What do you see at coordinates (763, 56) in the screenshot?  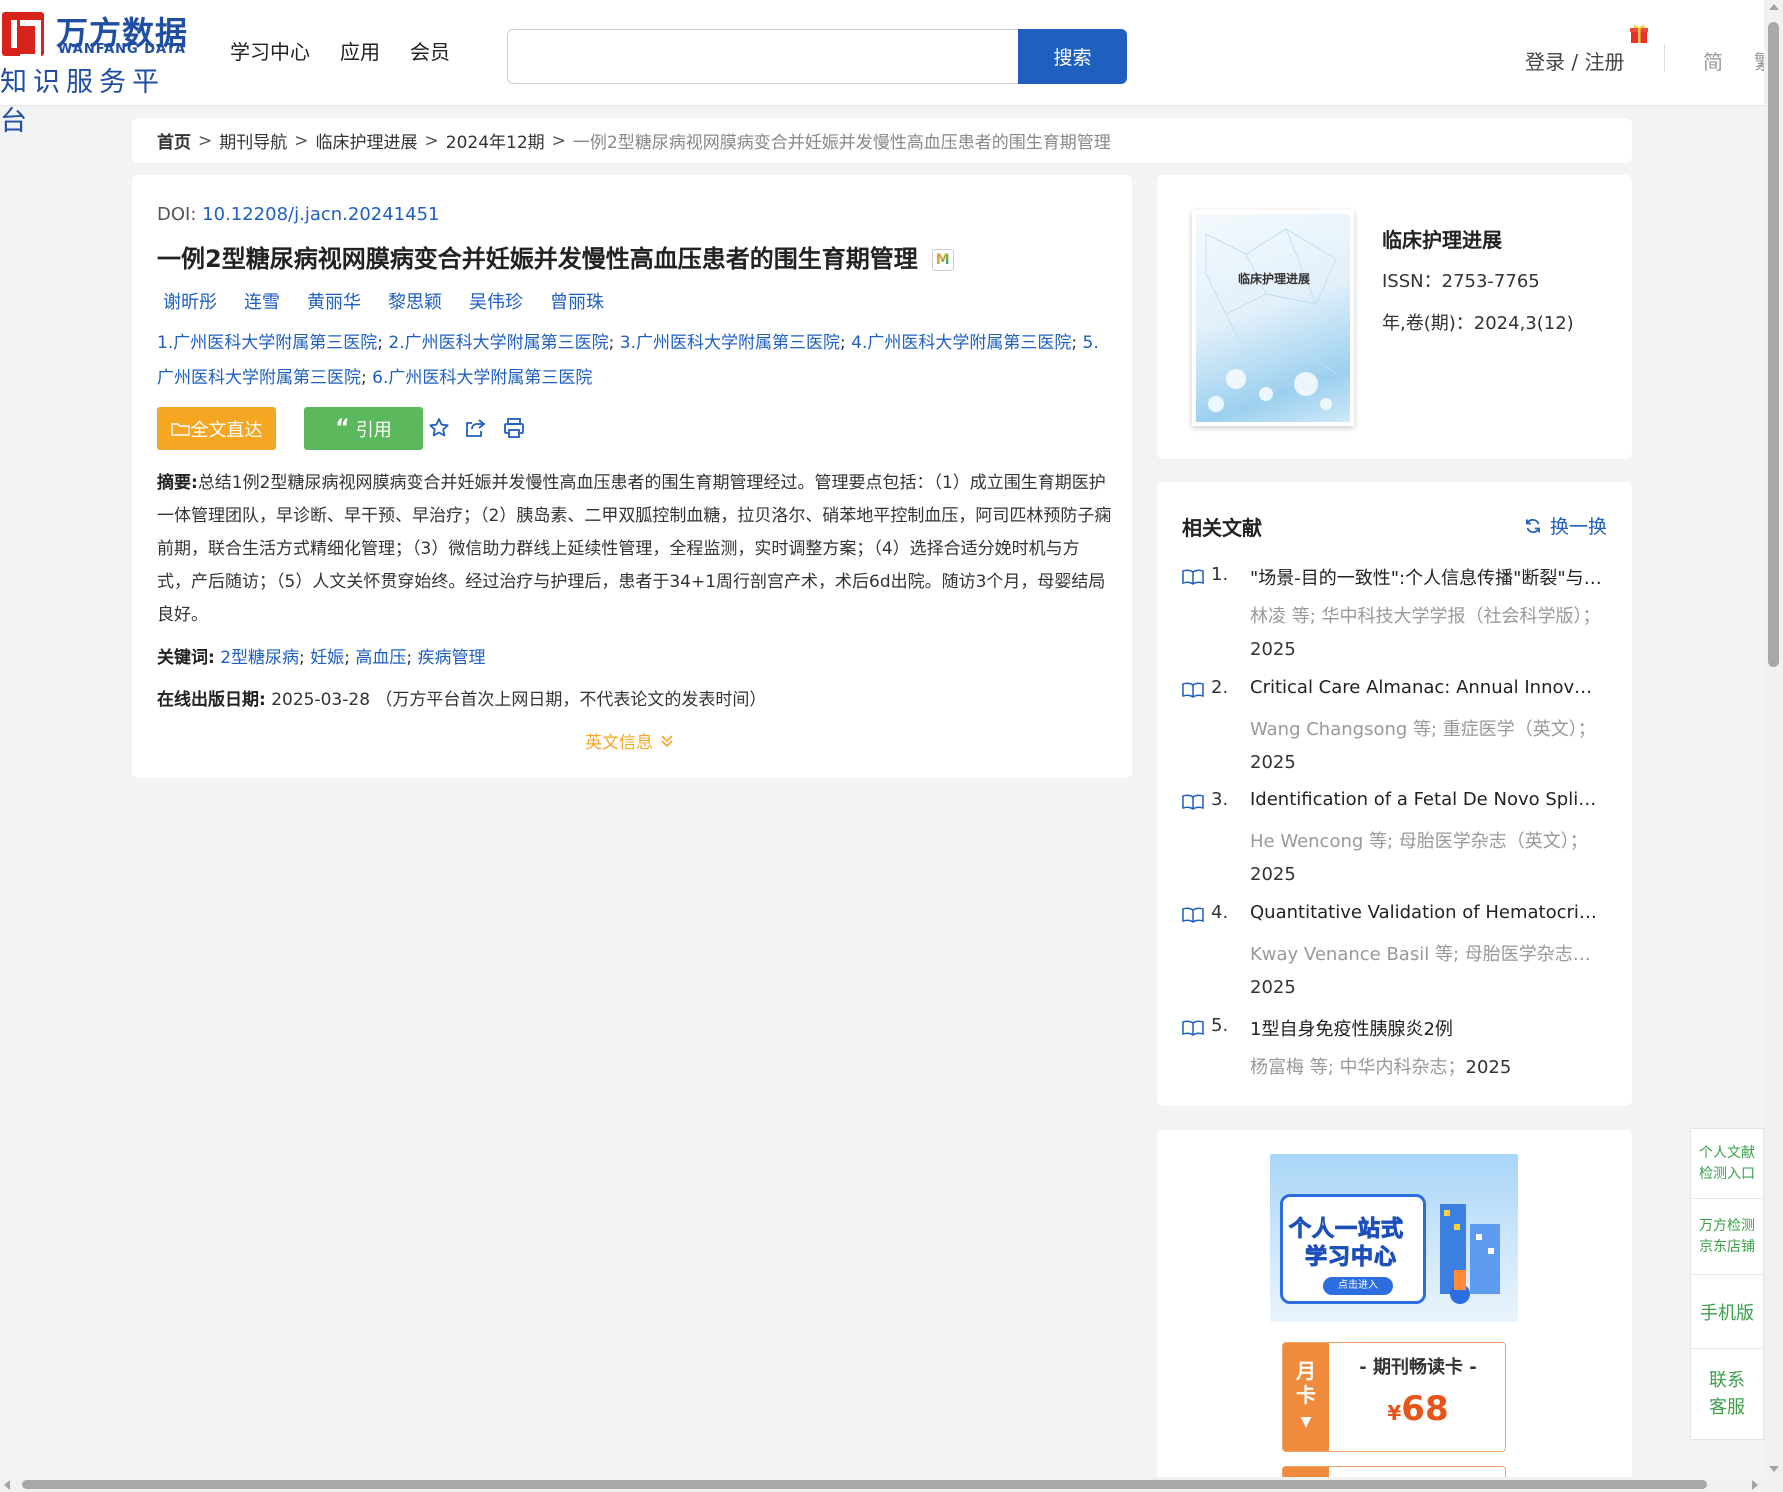 I see `search-input` at bounding box center [763, 56].